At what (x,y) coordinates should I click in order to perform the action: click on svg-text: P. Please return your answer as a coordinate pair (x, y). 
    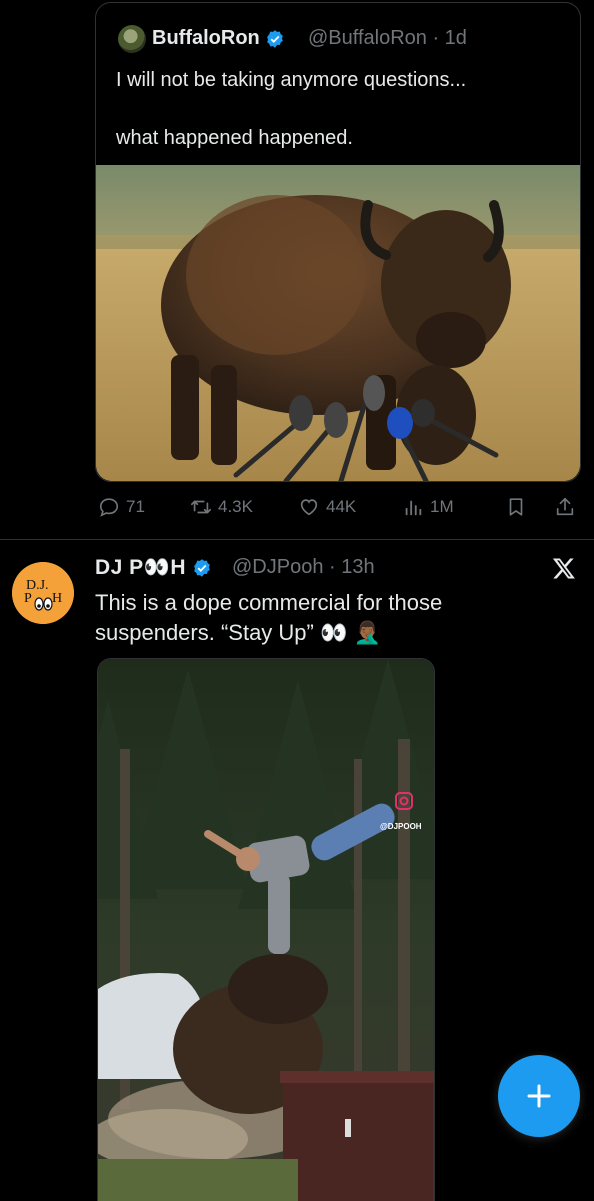
    Looking at the image, I should click on (28, 598).